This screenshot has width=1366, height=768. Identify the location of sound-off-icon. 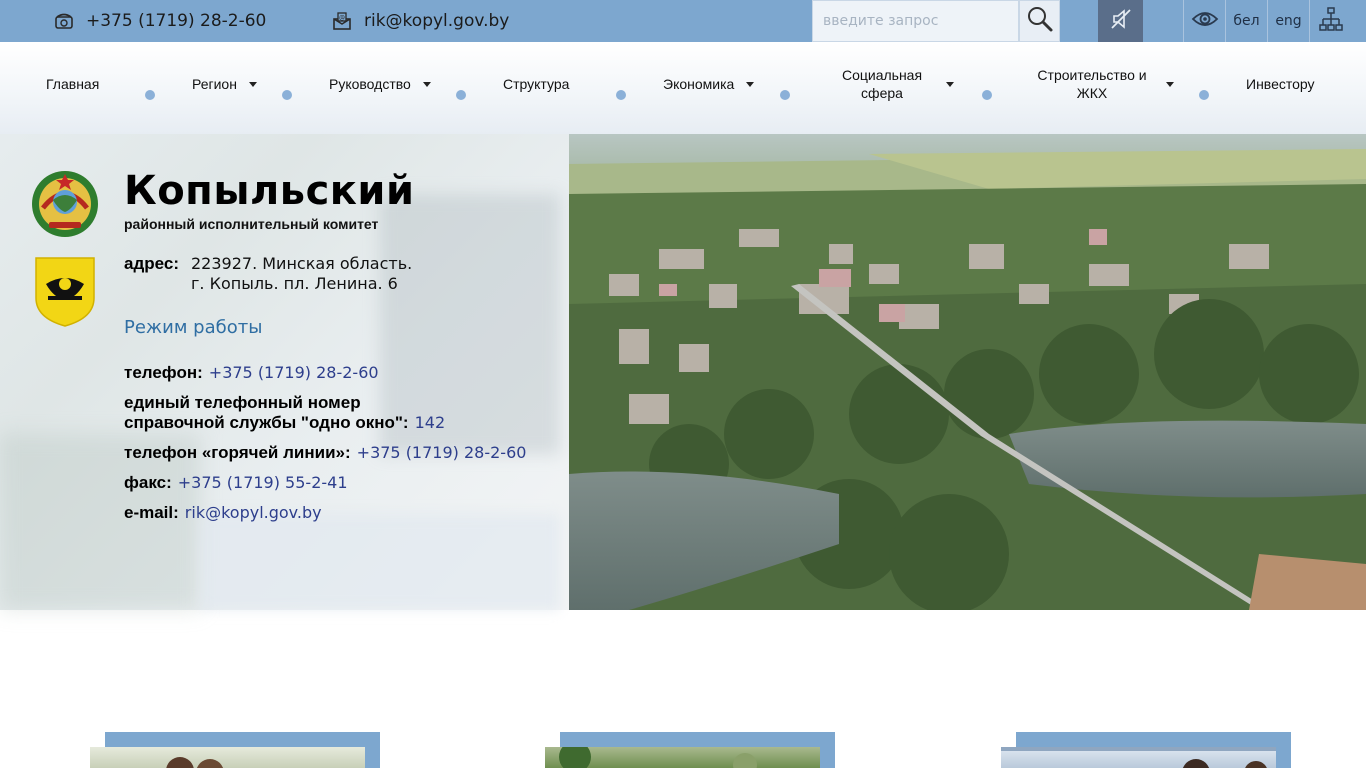
(1121, 21).